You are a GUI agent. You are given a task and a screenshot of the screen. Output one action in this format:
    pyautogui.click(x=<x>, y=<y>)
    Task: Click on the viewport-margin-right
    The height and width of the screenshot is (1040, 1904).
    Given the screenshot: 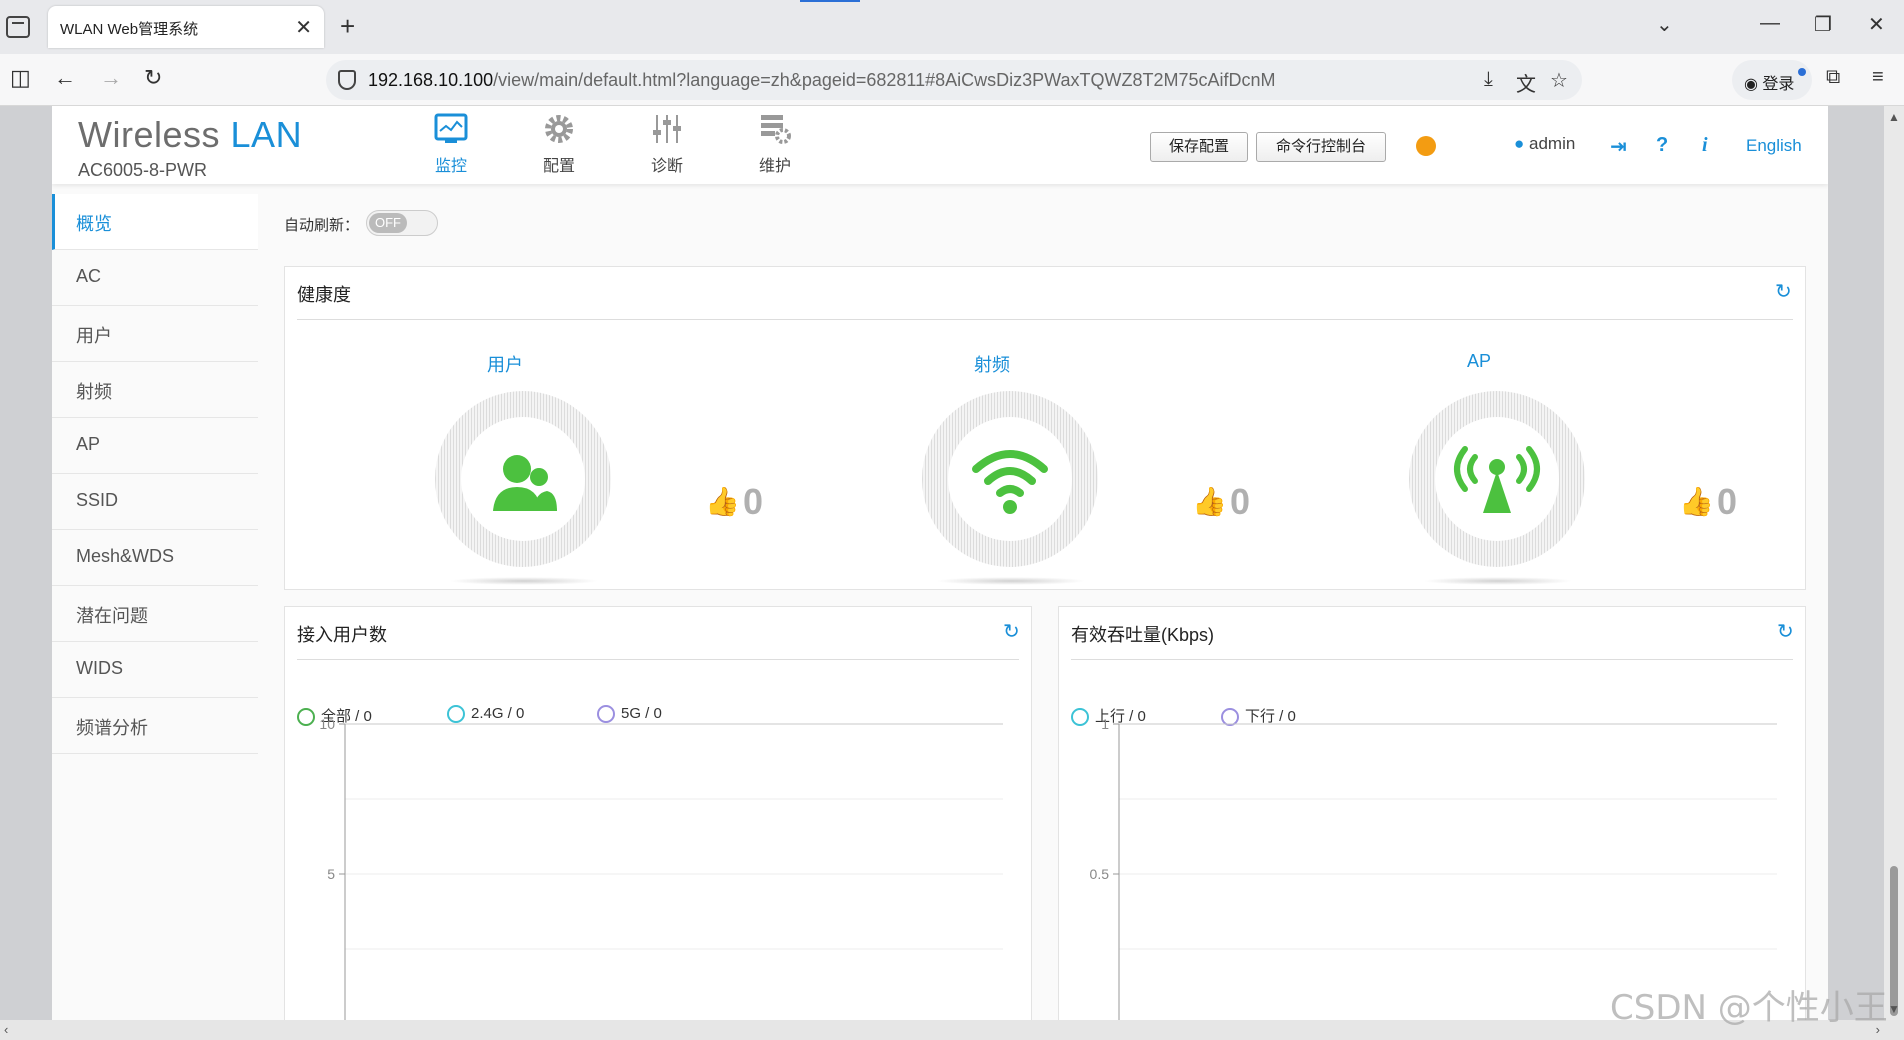 What is the action you would take?
    pyautogui.click(x=1856, y=563)
    